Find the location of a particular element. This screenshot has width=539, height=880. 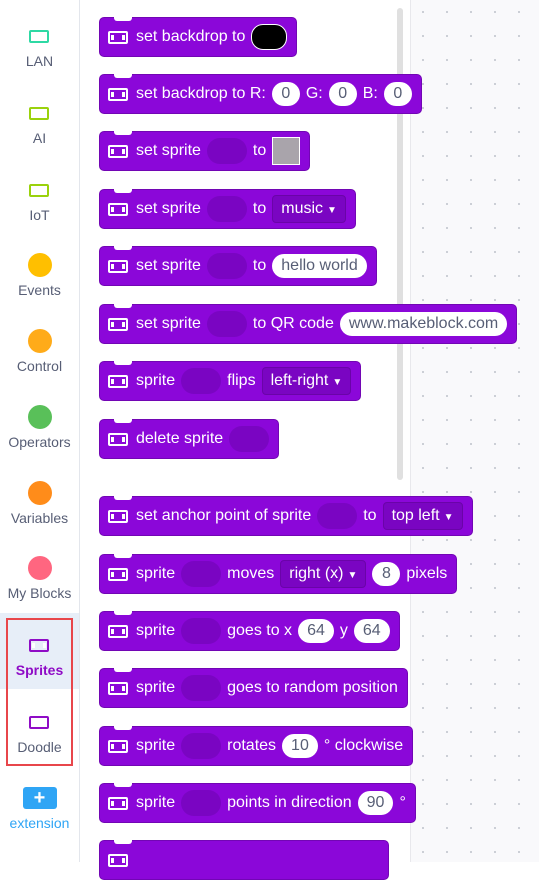

block-text: ° clockwise is located at coordinates (363, 745).